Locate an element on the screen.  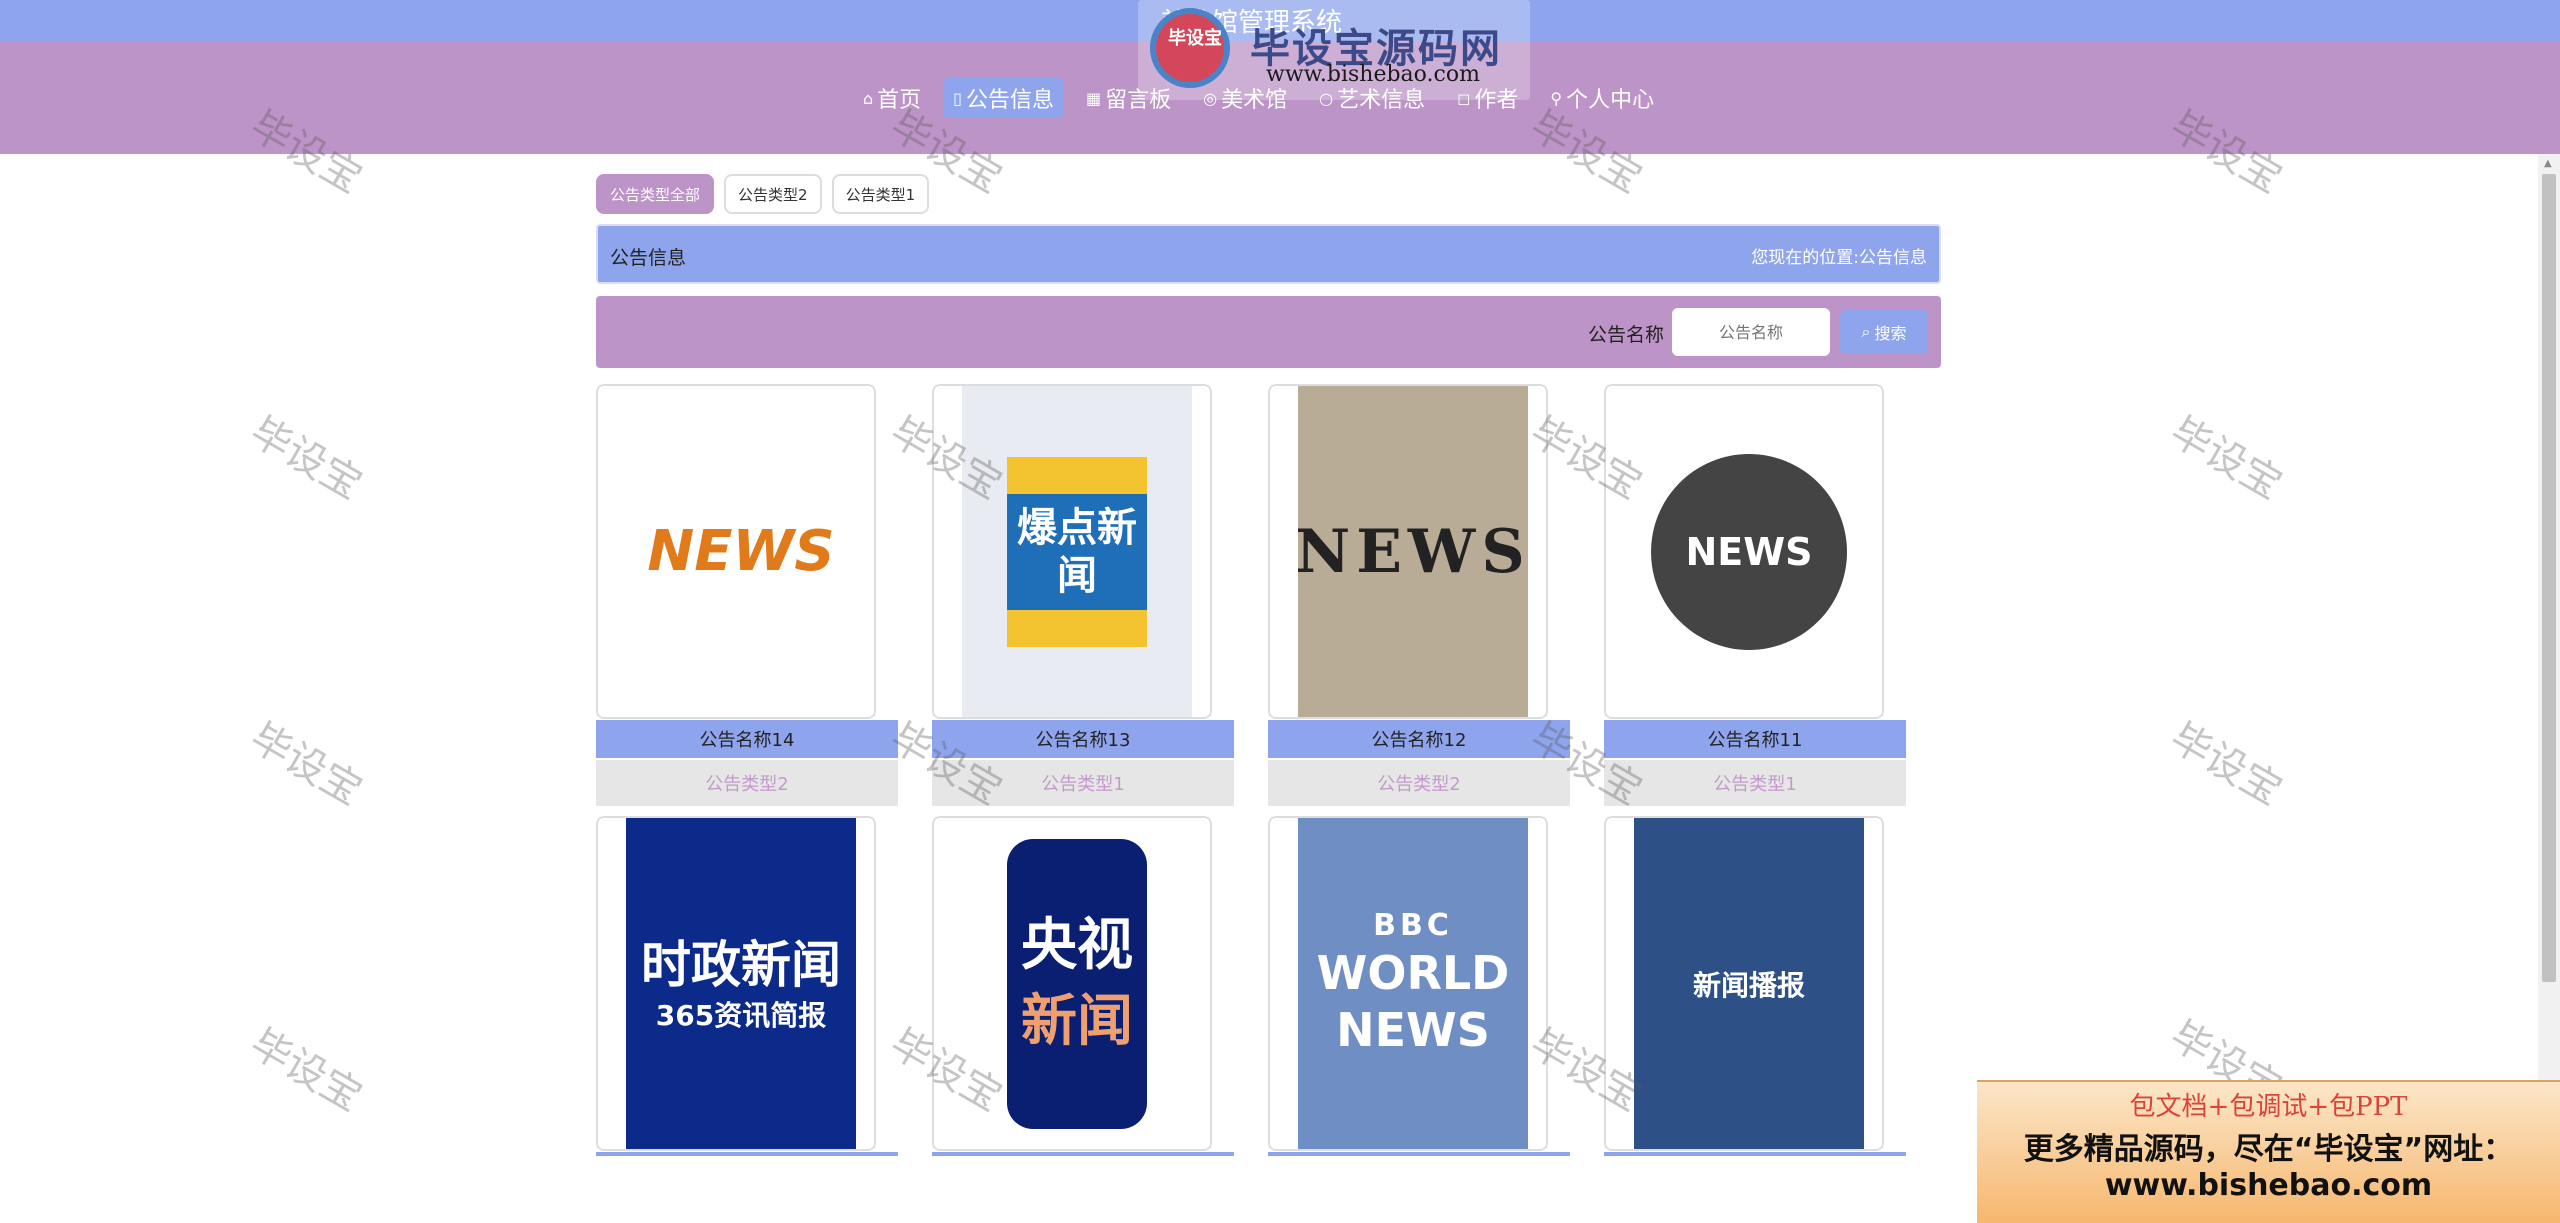
category-tab-type2: 公告类型2 is located at coordinates (773, 194).